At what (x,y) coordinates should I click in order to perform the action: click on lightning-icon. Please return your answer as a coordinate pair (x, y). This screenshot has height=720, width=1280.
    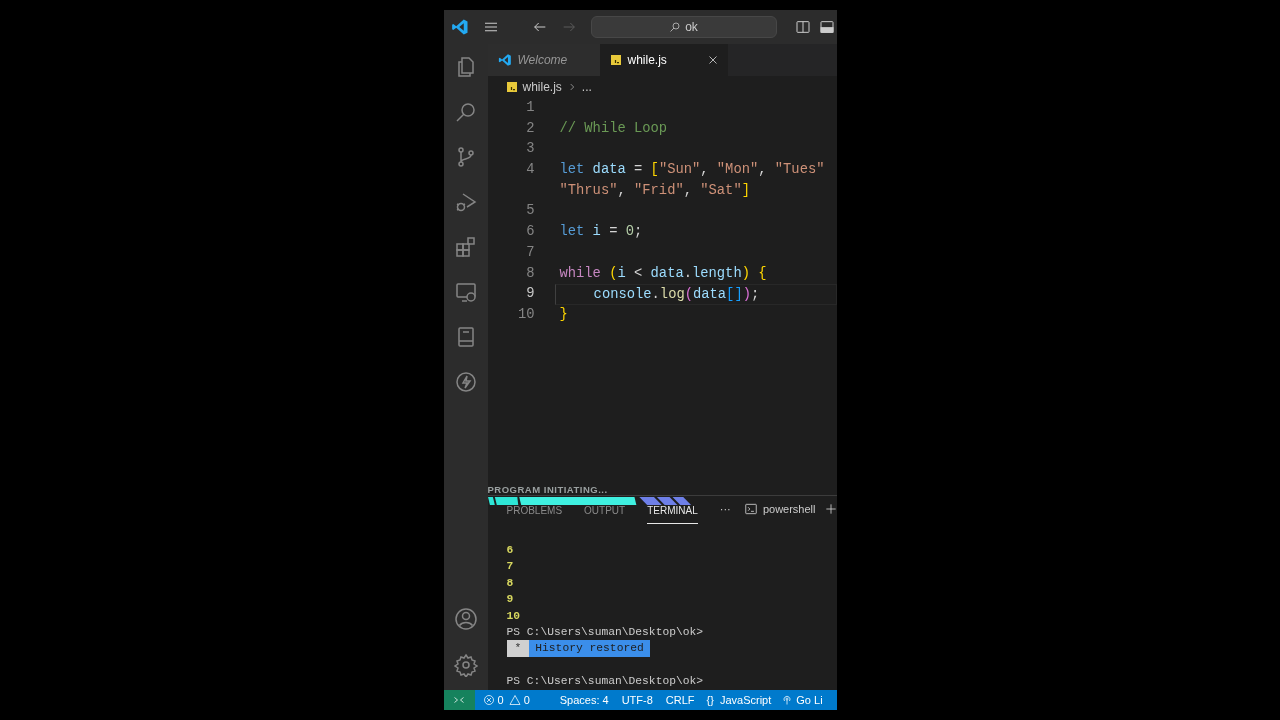
    Looking at the image, I should click on (465, 381).